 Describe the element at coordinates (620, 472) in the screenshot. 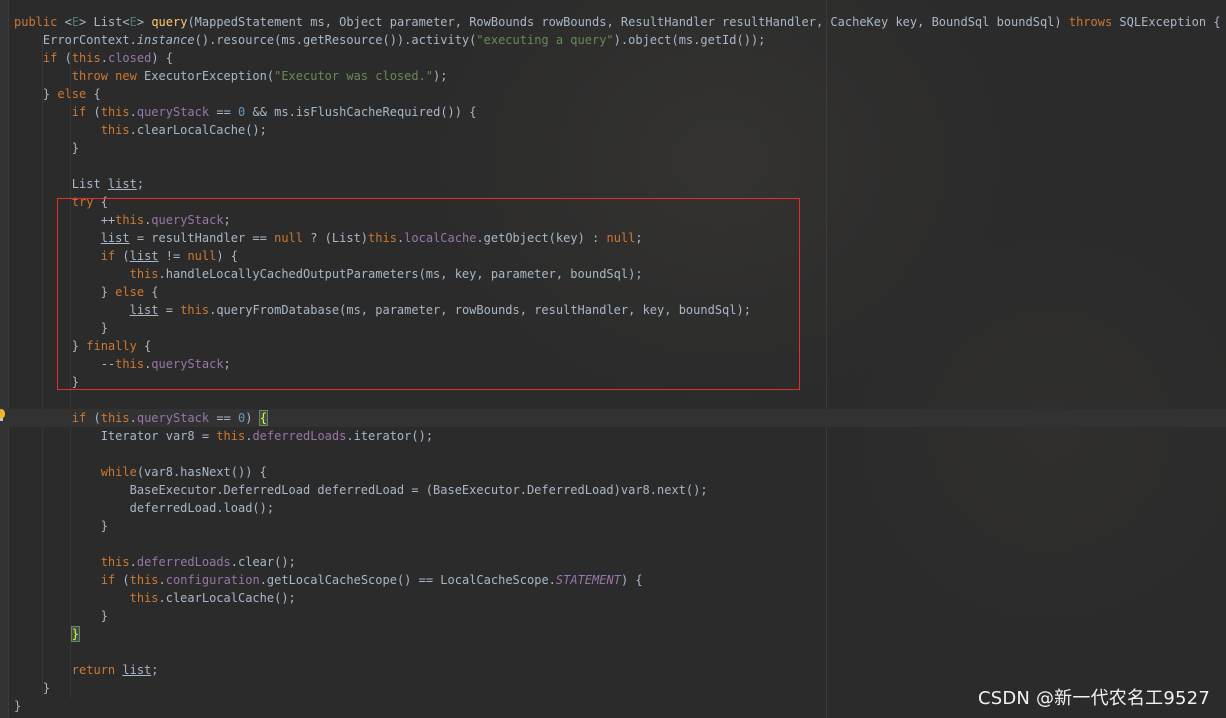

I see `code-line: while(var8.hasNext()) {` at that location.